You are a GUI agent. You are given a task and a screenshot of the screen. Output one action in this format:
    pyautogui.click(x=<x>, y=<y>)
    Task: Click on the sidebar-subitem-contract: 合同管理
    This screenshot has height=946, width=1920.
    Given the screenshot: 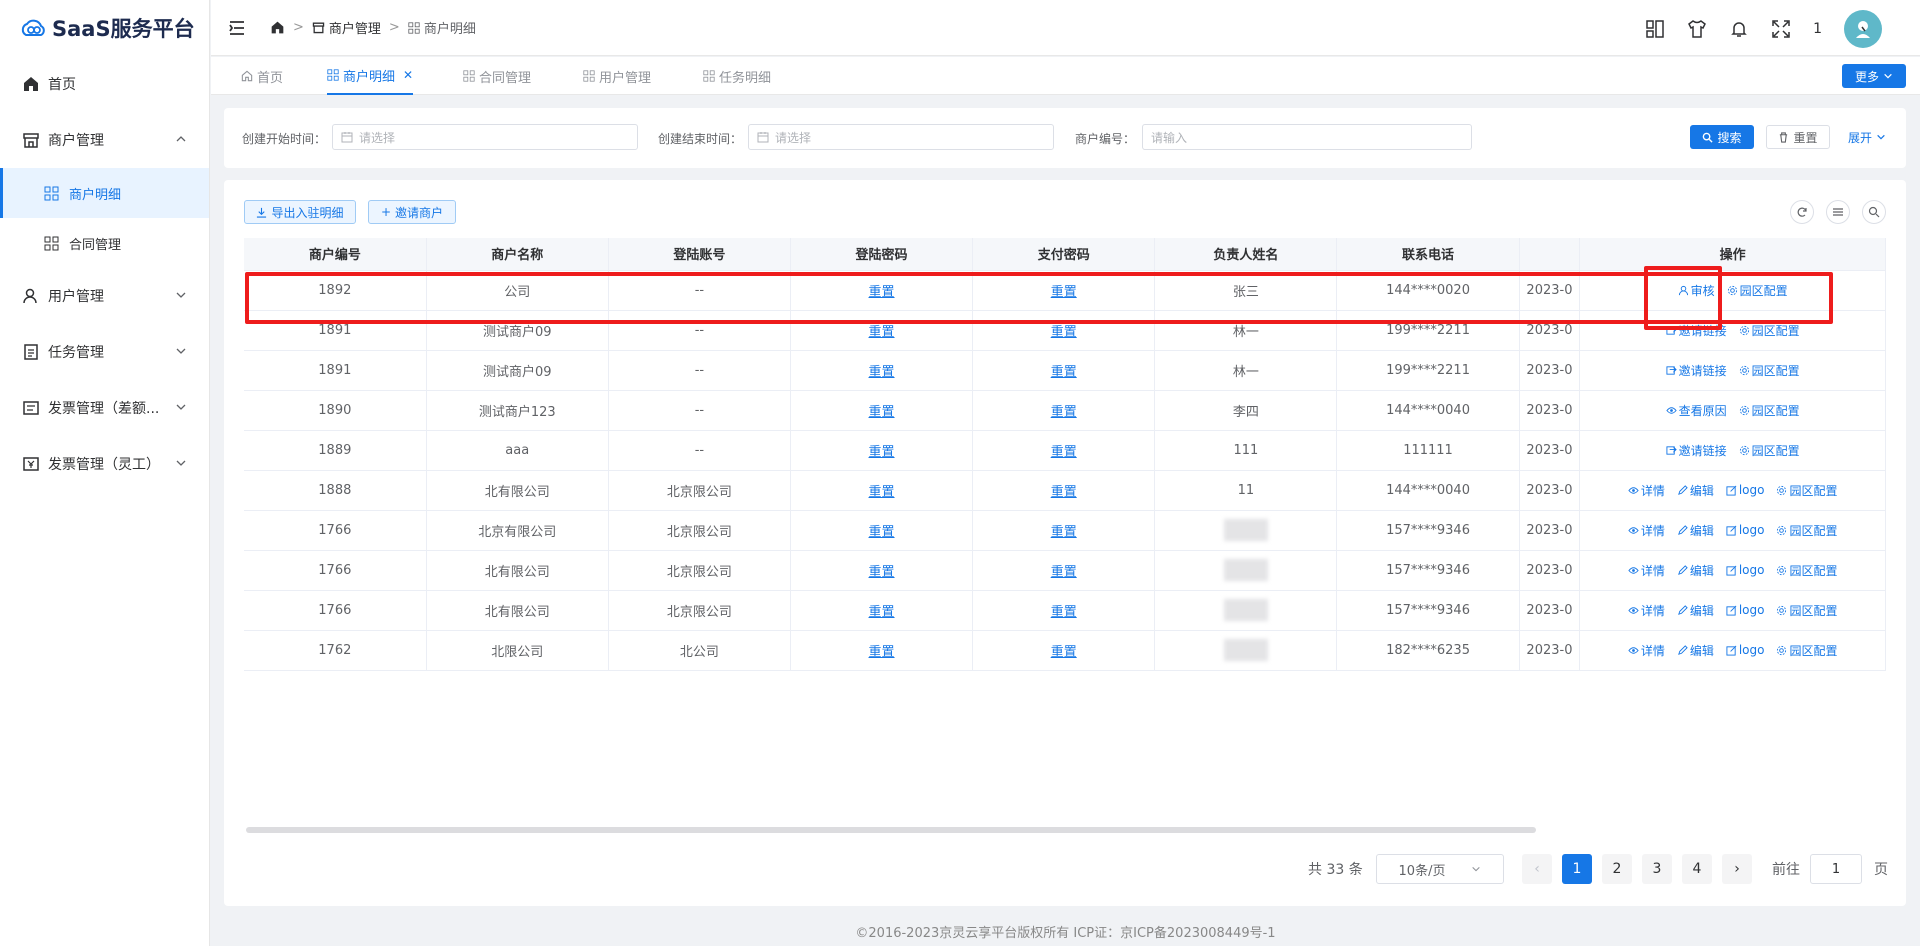 What is the action you would take?
    pyautogui.click(x=104, y=243)
    